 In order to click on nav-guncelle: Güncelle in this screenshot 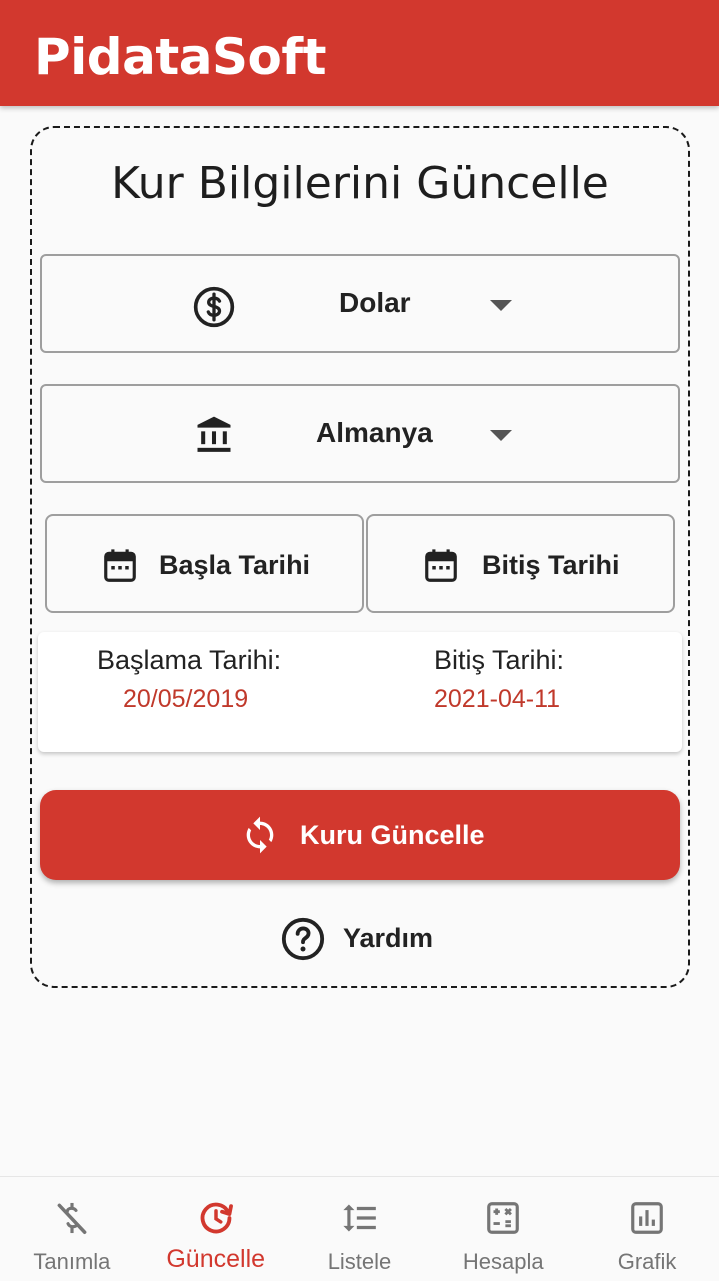, I will do `click(216, 1229)`.